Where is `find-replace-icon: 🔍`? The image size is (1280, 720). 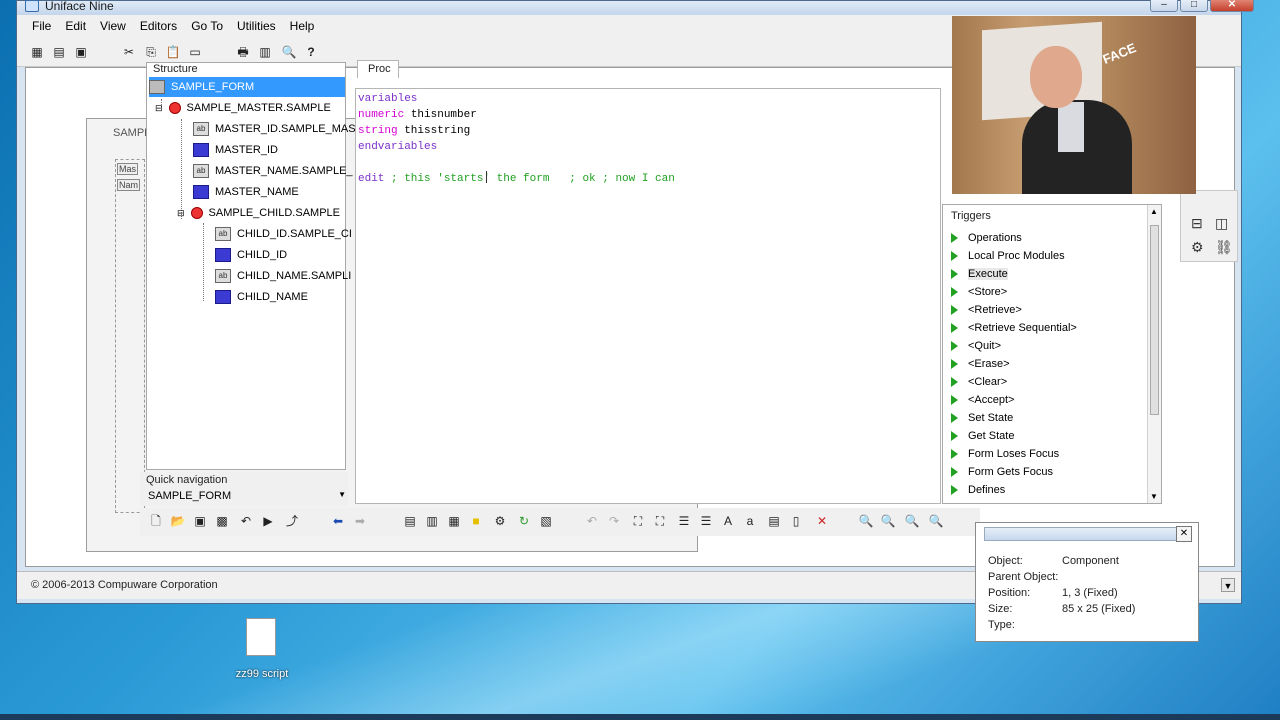
find-replace-icon: 🔍 is located at coordinates (912, 521).